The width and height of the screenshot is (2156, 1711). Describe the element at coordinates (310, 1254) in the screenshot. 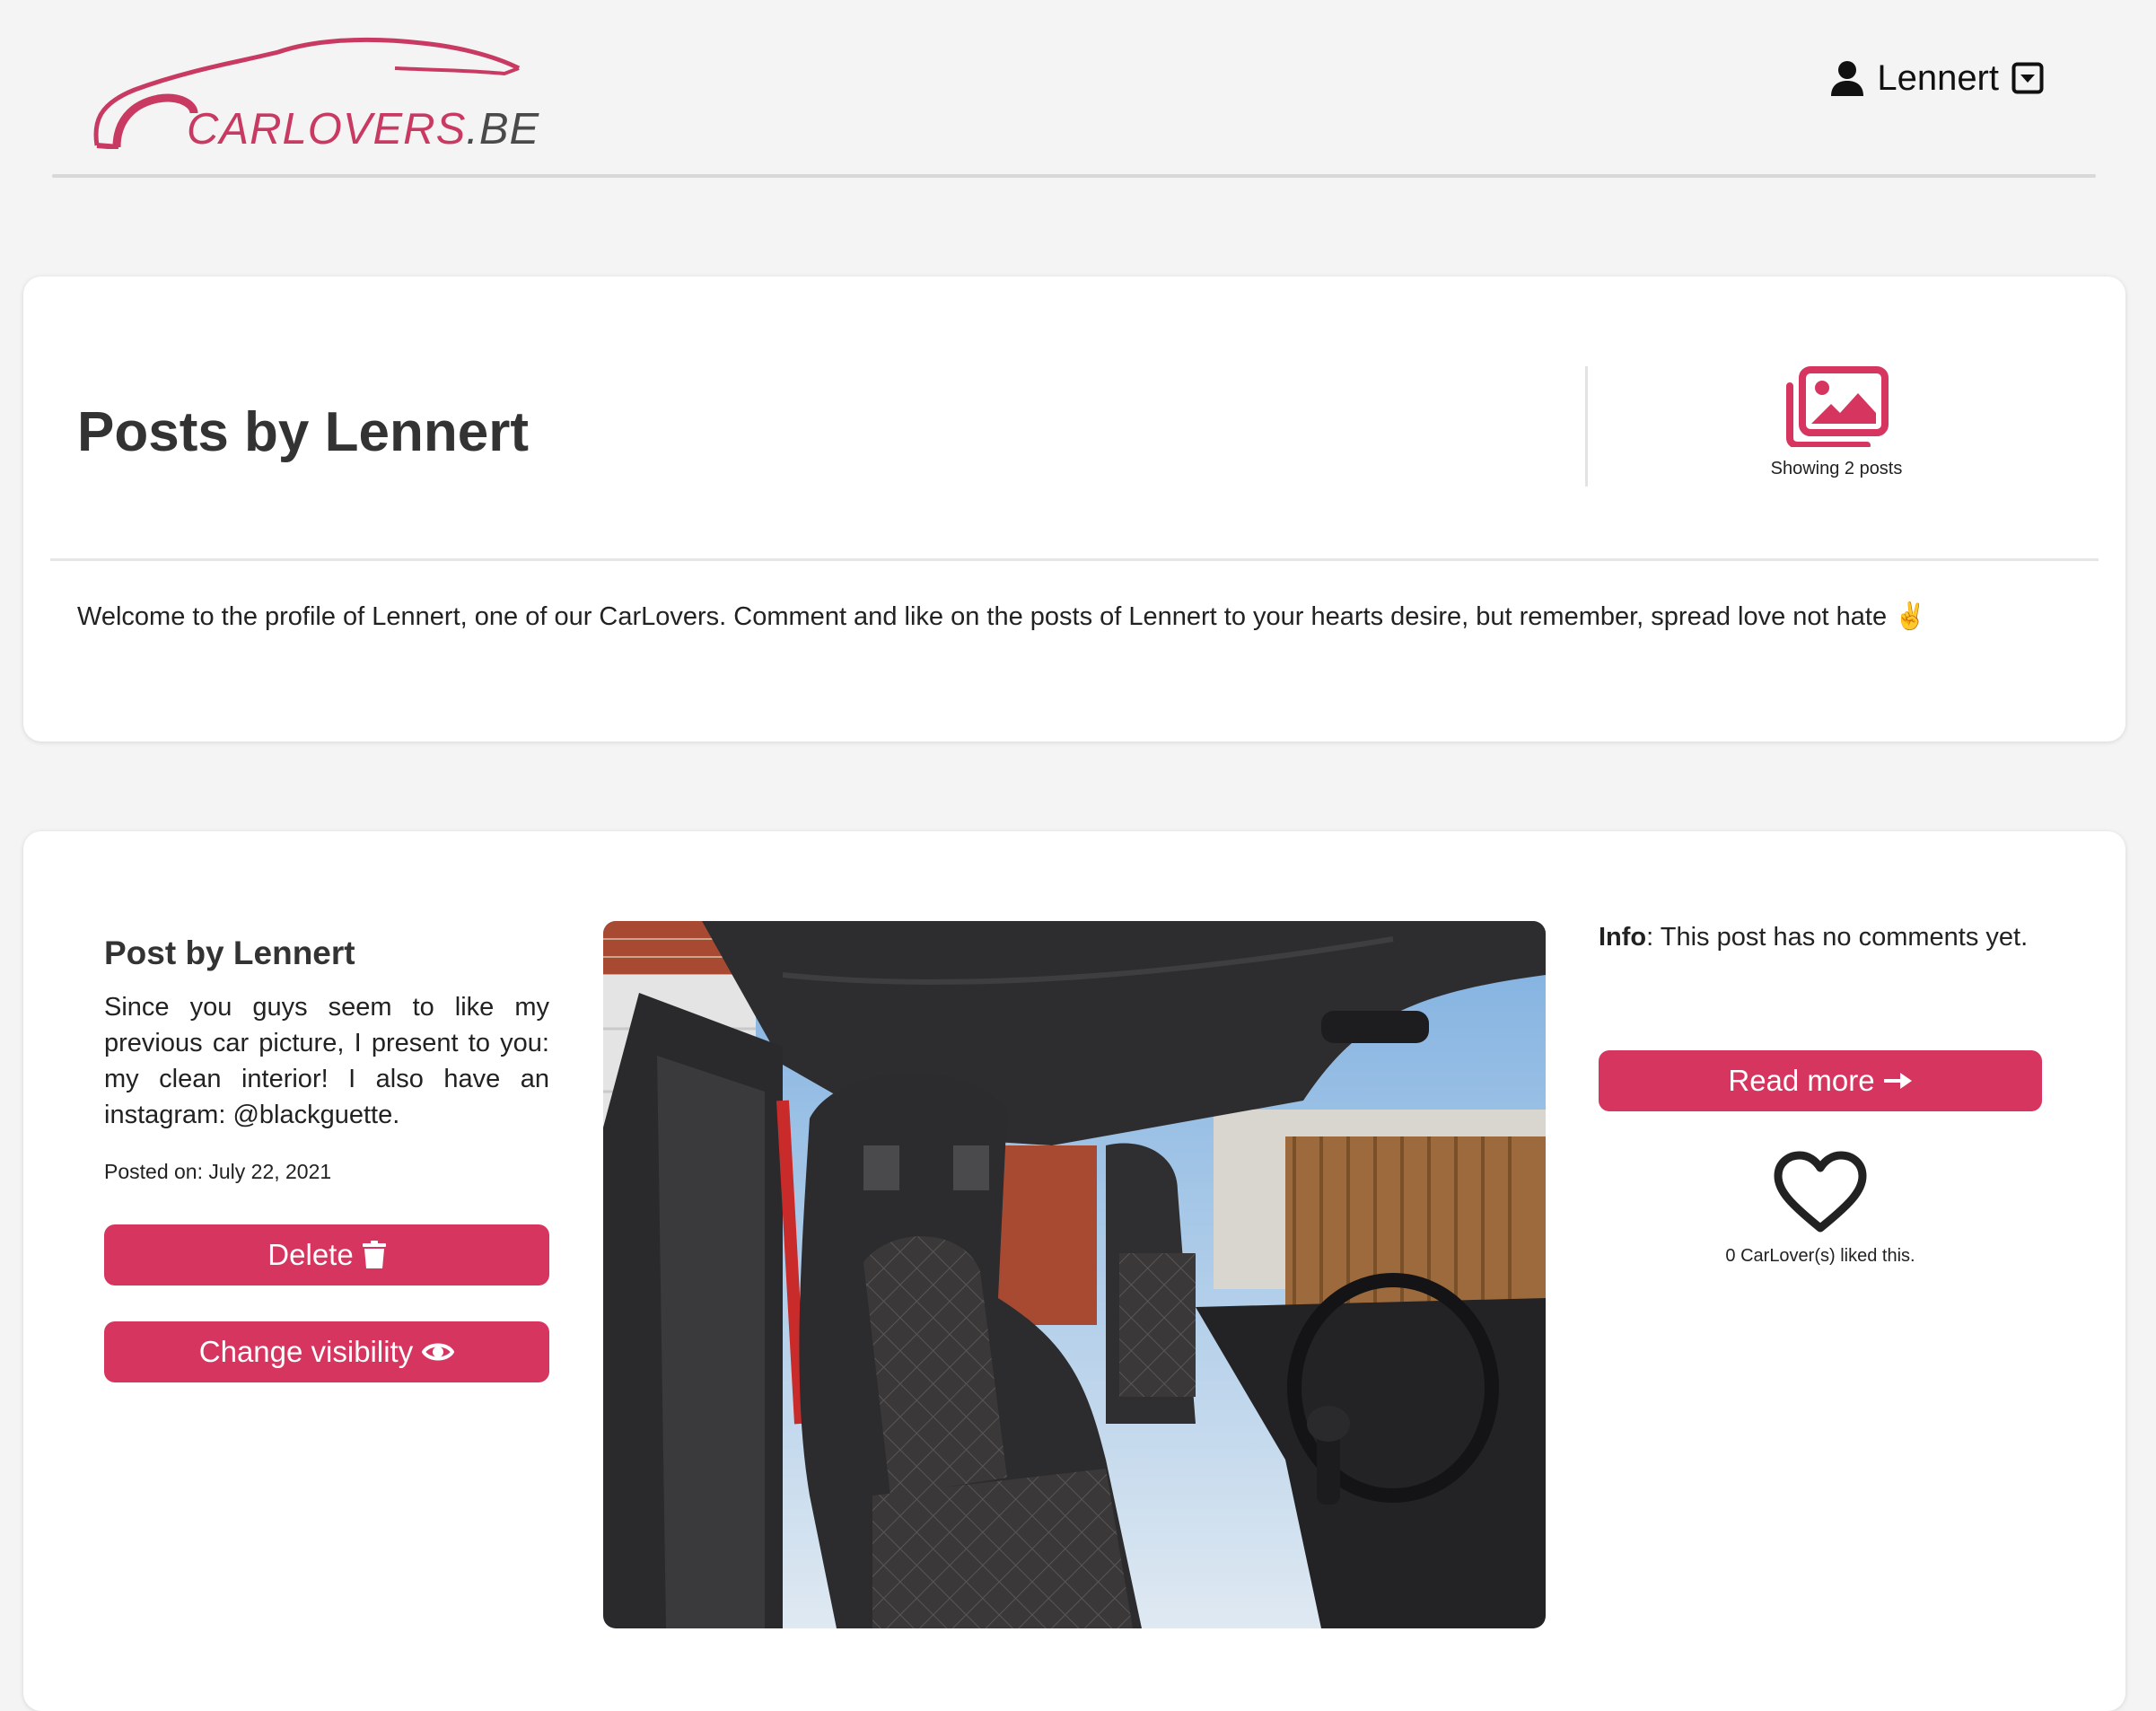

I see `delete-button-label: Delete` at that location.